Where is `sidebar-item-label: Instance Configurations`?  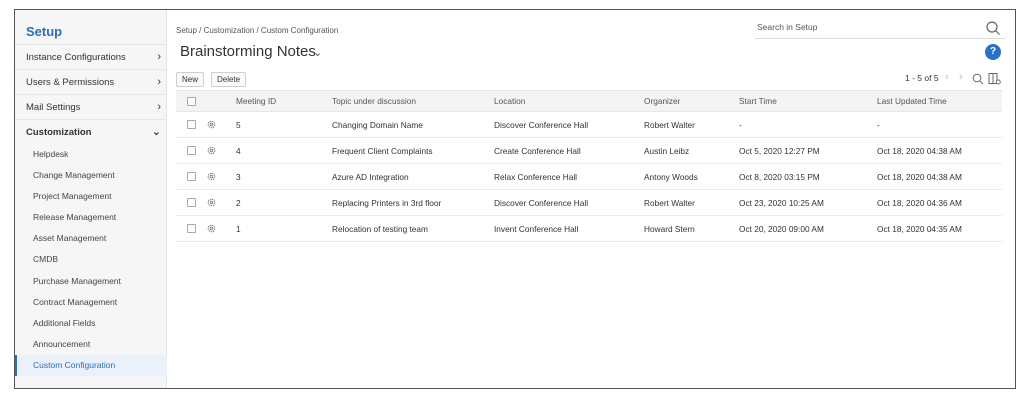
sidebar-item-label: Instance Configurations is located at coordinates (76, 57).